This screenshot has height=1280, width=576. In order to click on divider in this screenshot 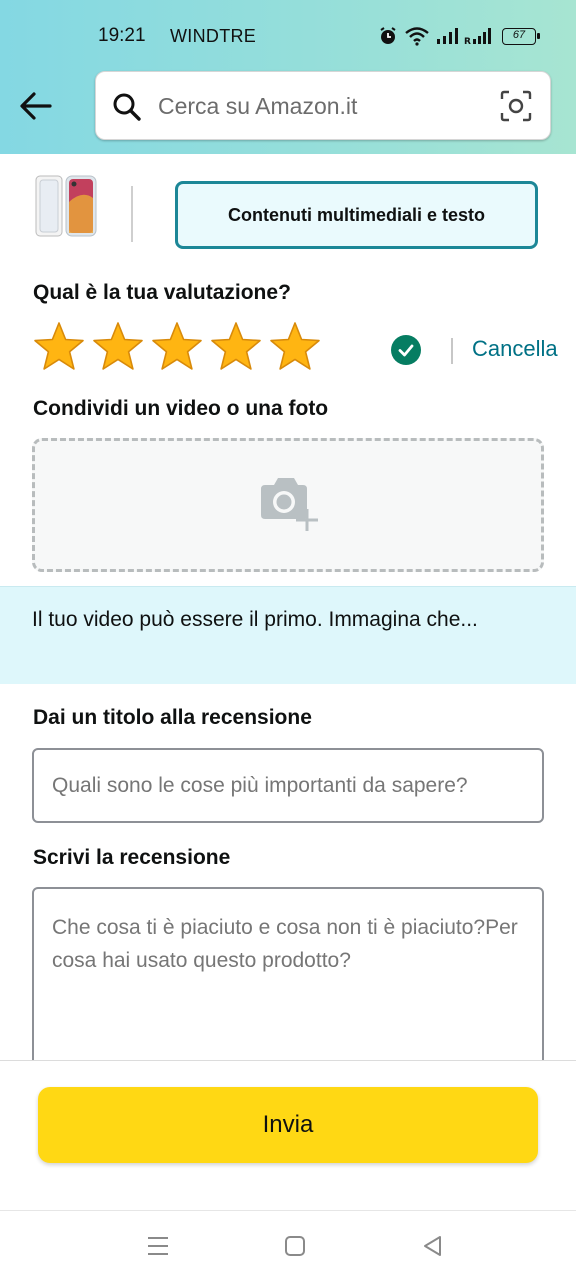, I will do `click(132, 214)`.